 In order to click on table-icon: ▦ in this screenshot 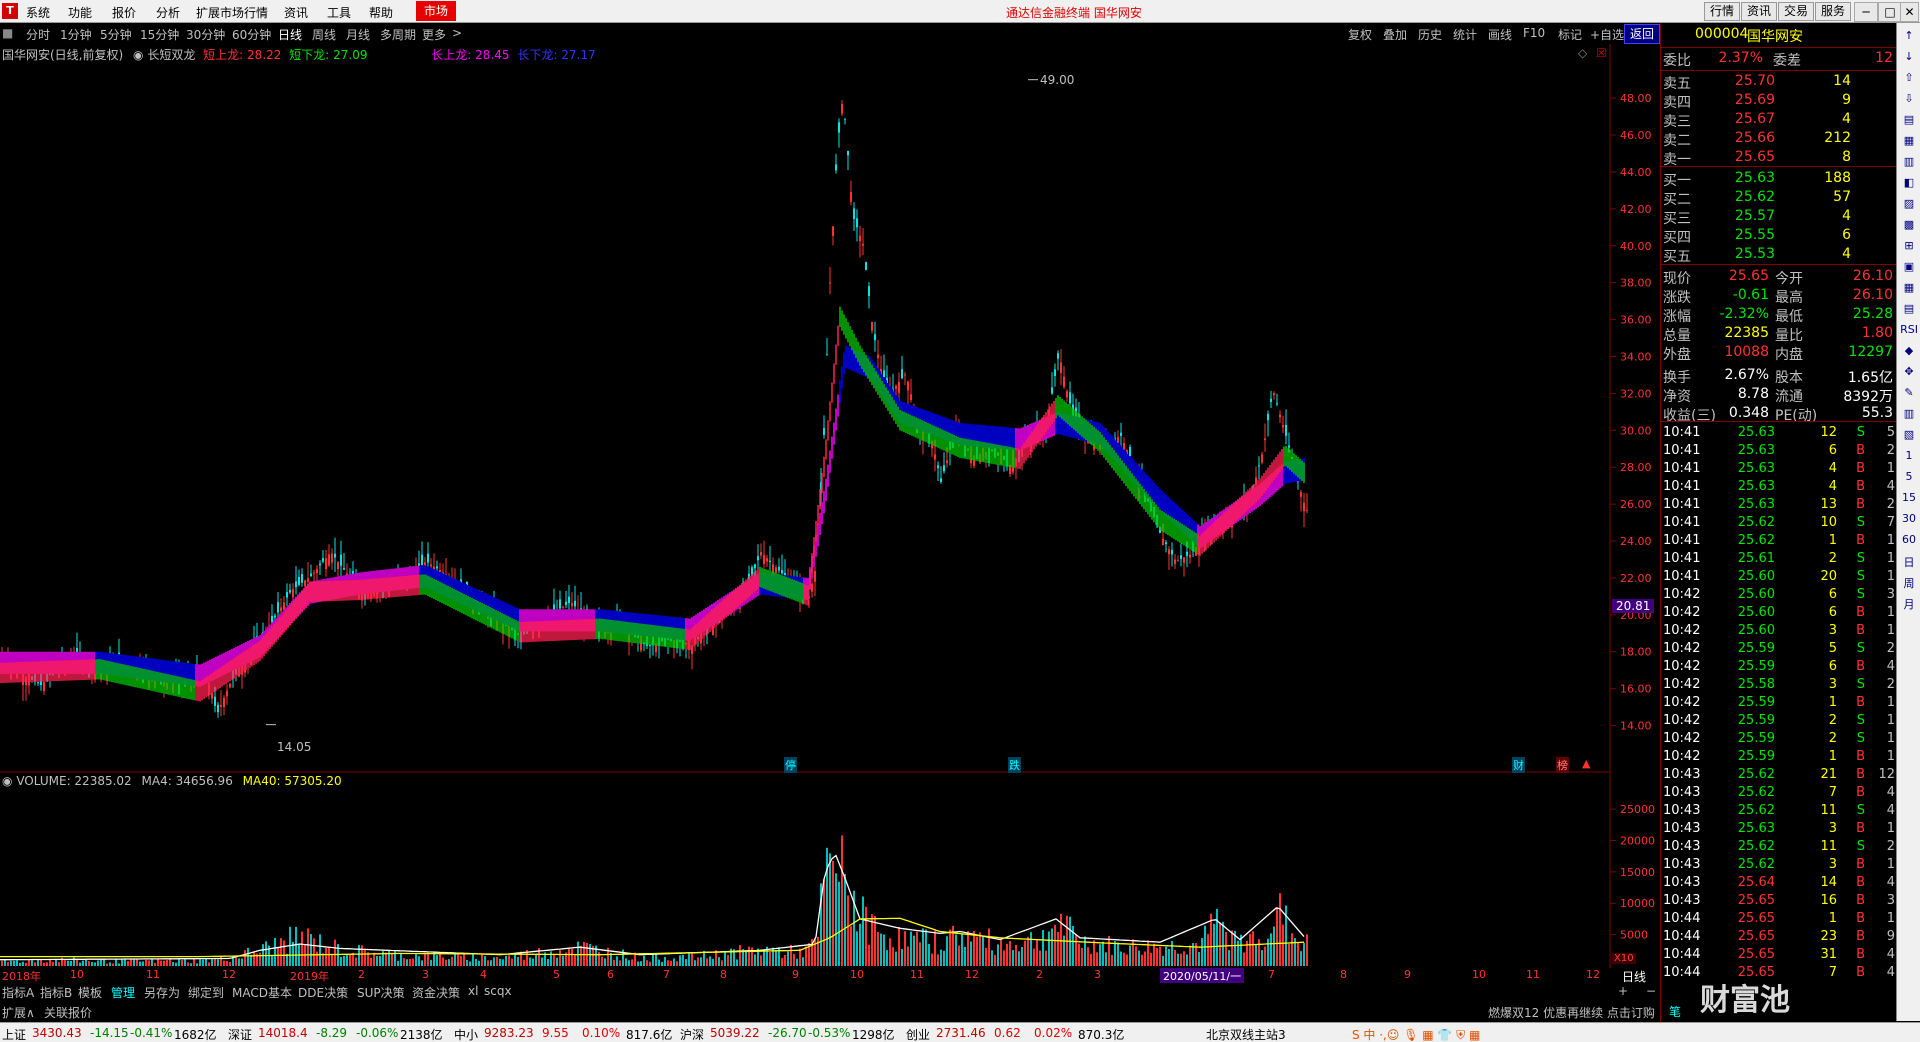, I will do `click(1909, 140)`.